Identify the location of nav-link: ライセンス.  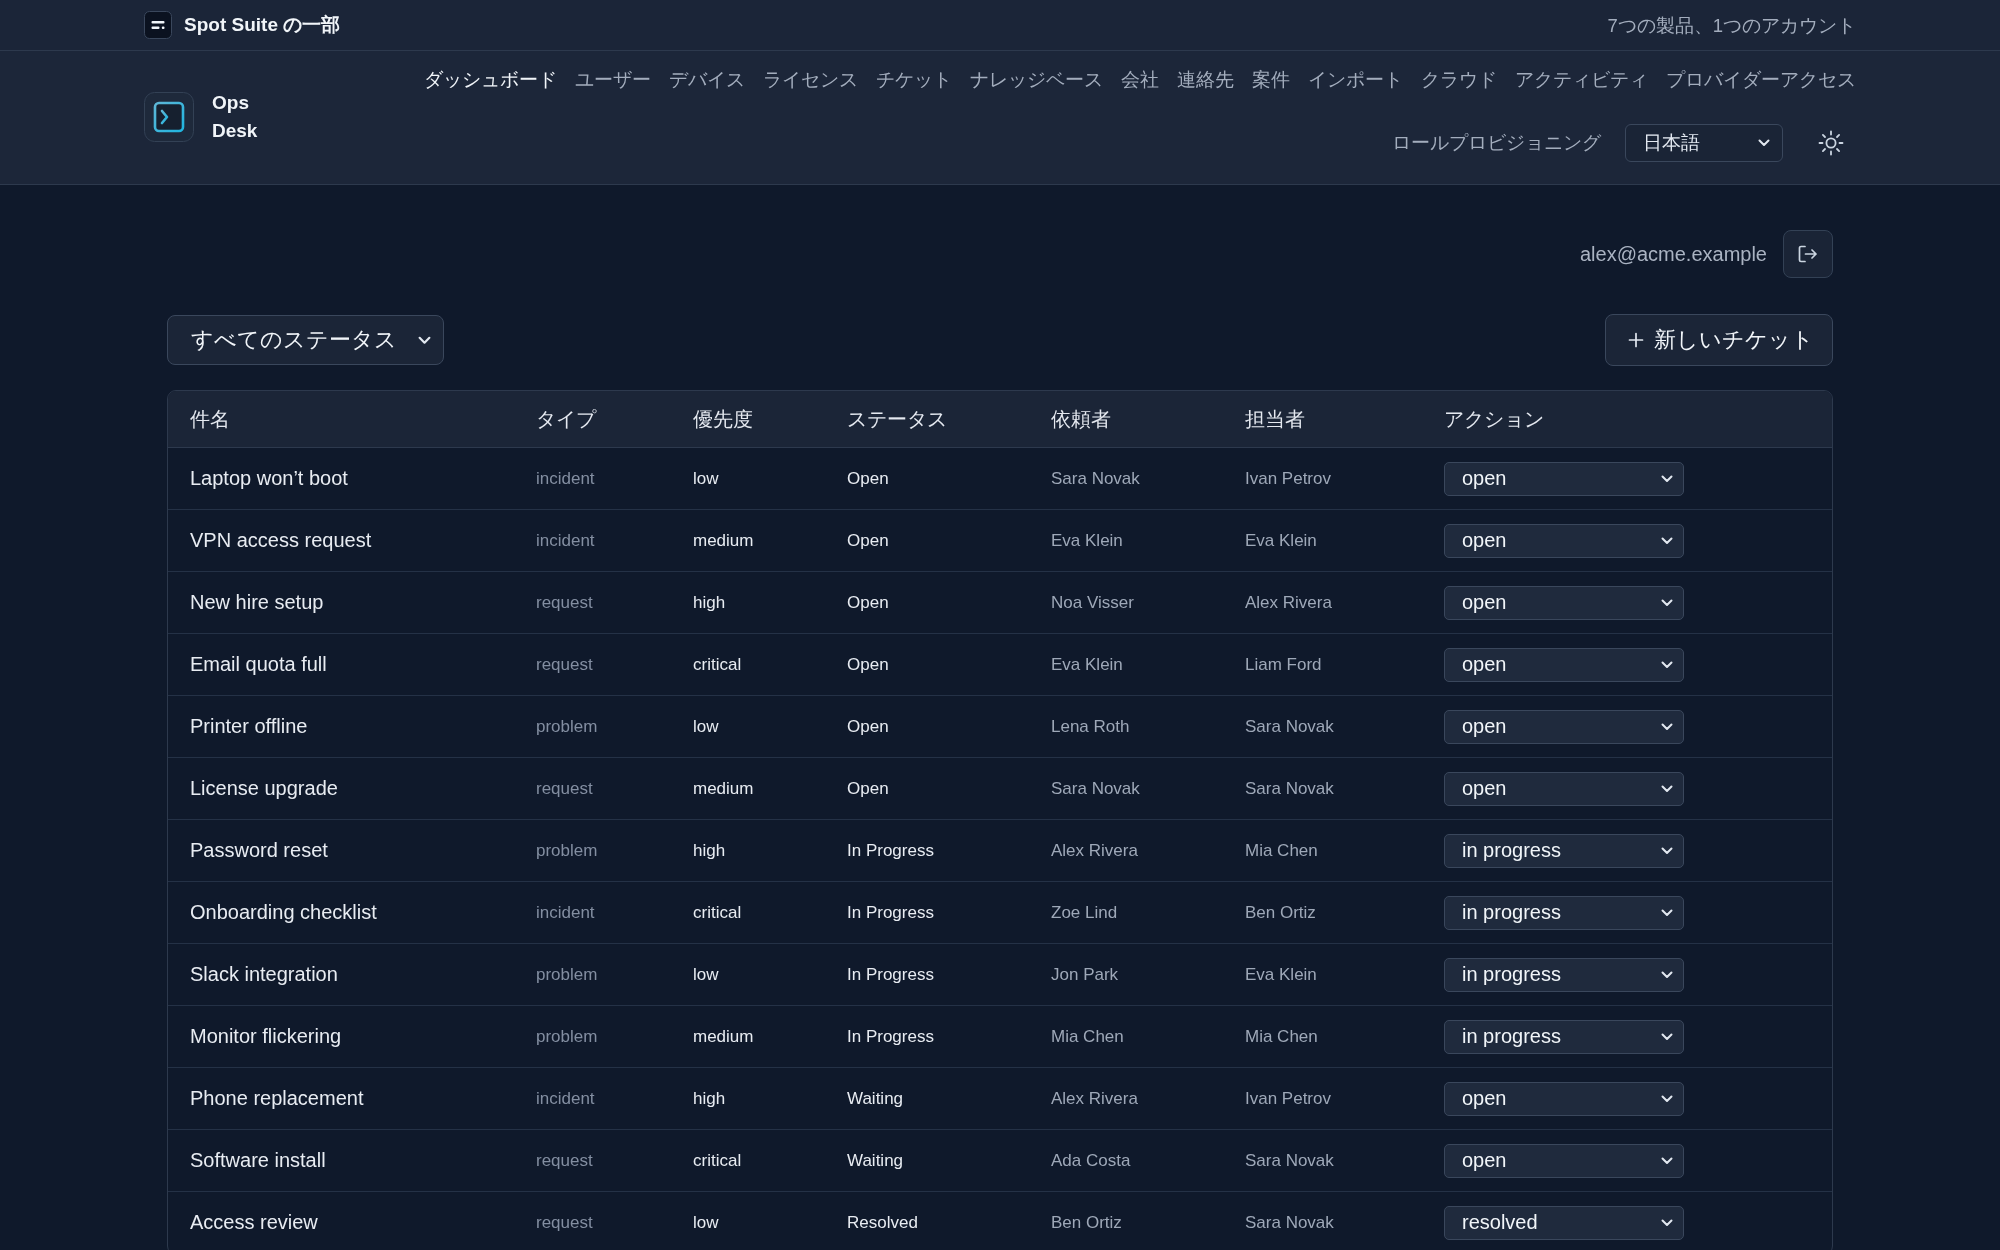
(810, 80).